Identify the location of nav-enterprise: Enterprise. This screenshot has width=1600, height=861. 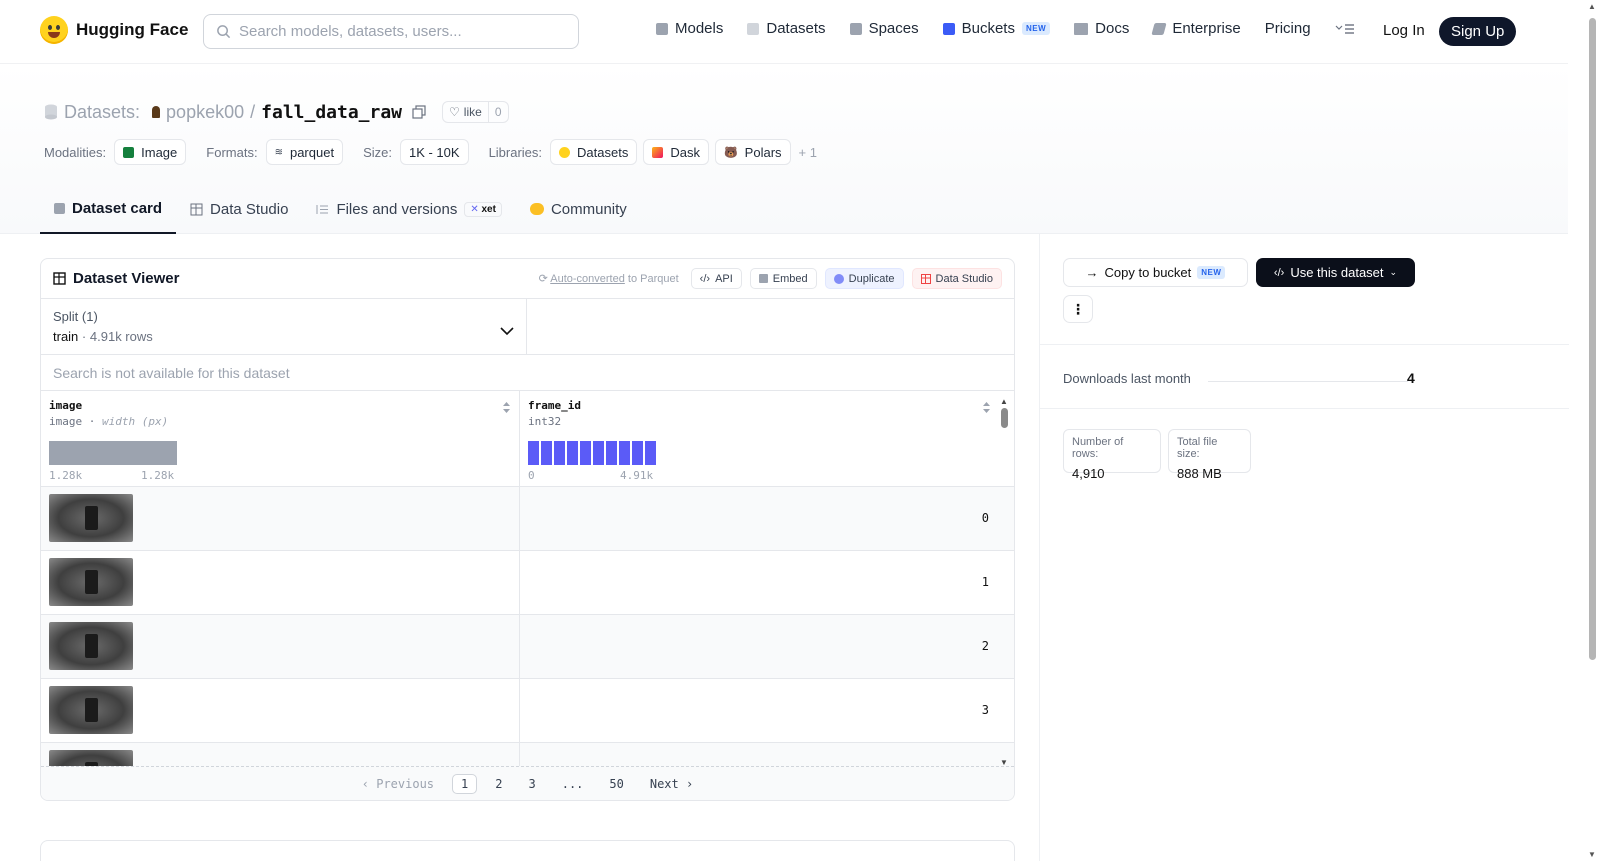
(1196, 28).